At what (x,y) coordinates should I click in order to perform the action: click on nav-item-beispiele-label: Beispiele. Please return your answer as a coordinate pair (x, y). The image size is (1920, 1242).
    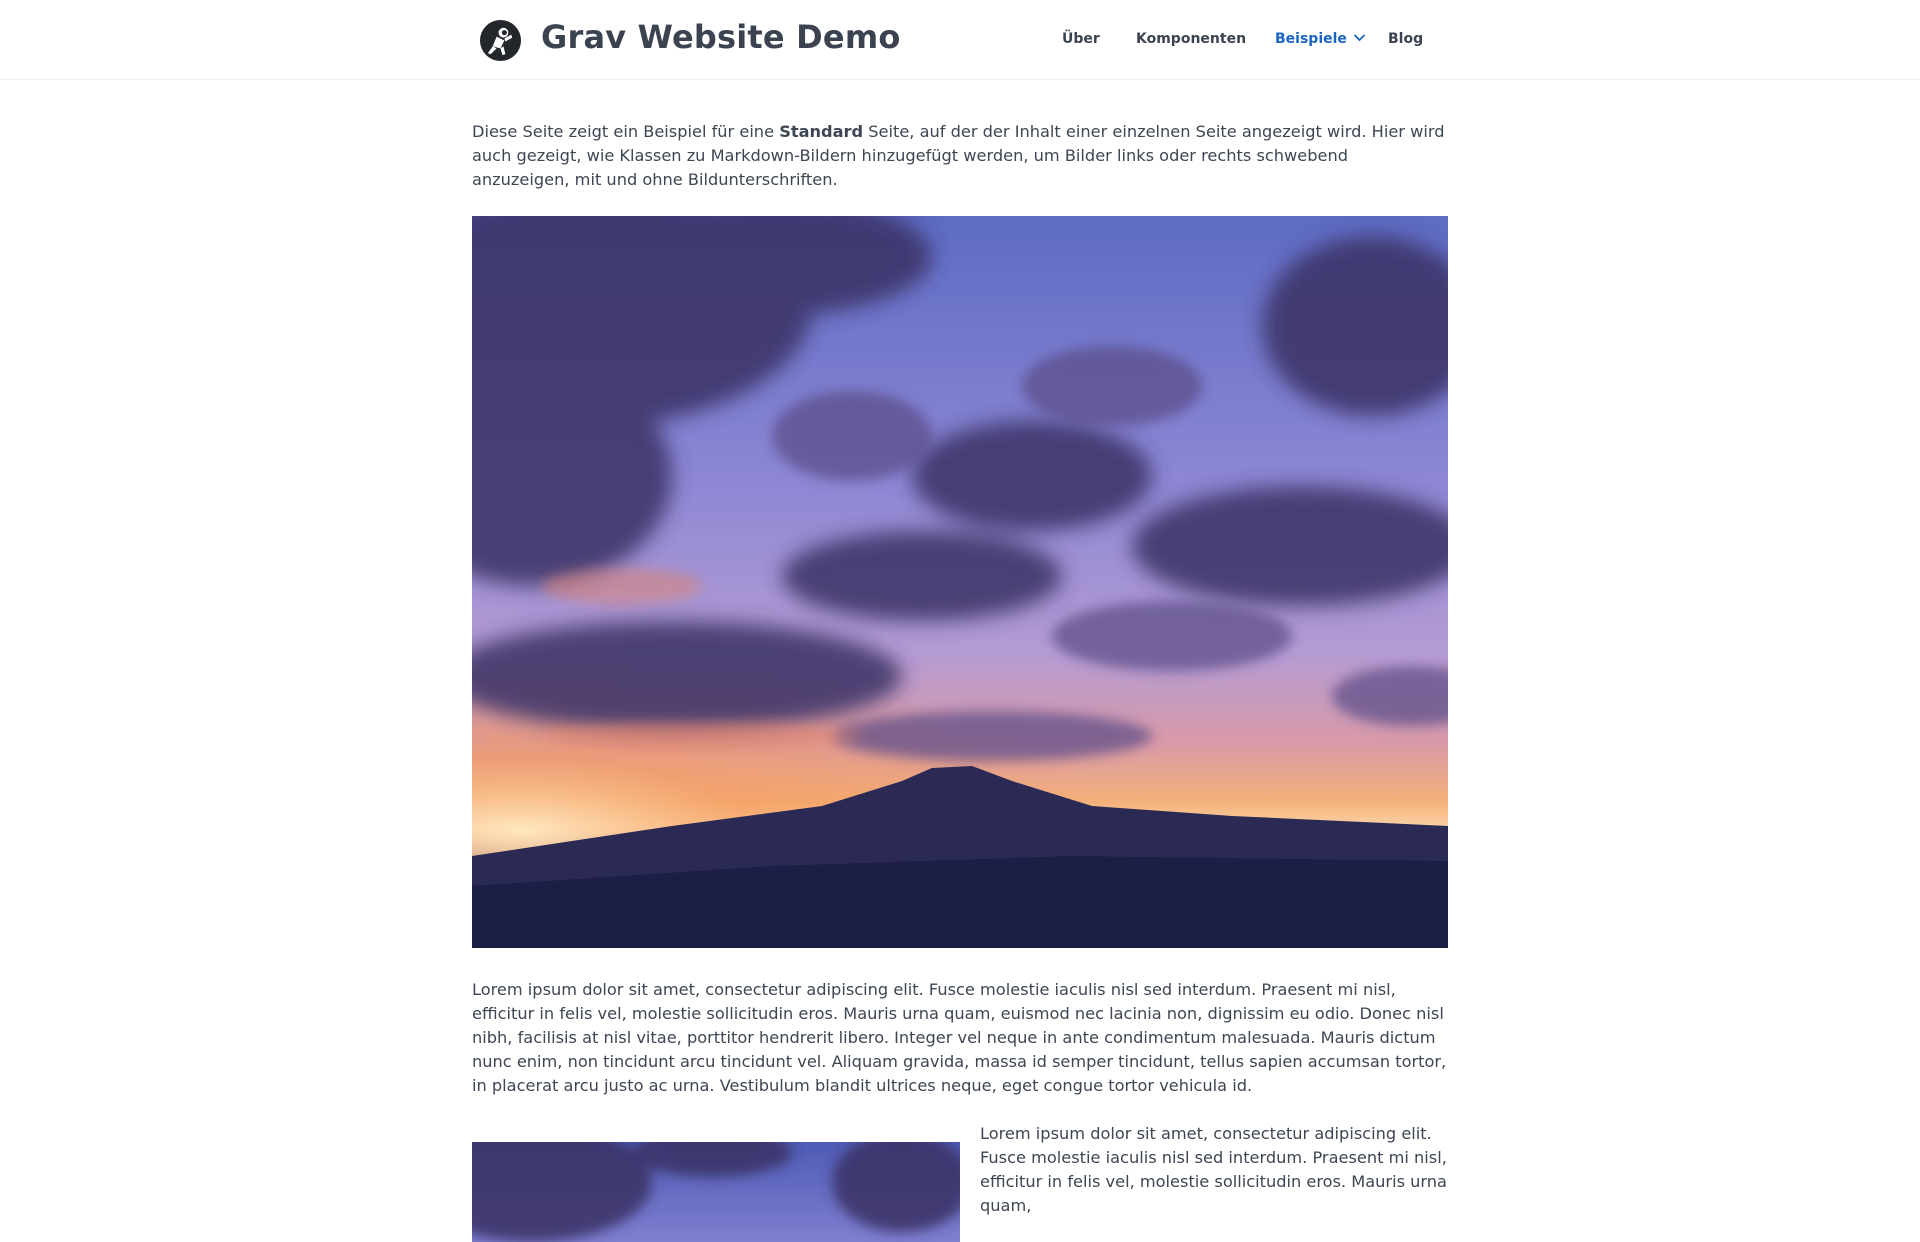
    Looking at the image, I should click on (1311, 39).